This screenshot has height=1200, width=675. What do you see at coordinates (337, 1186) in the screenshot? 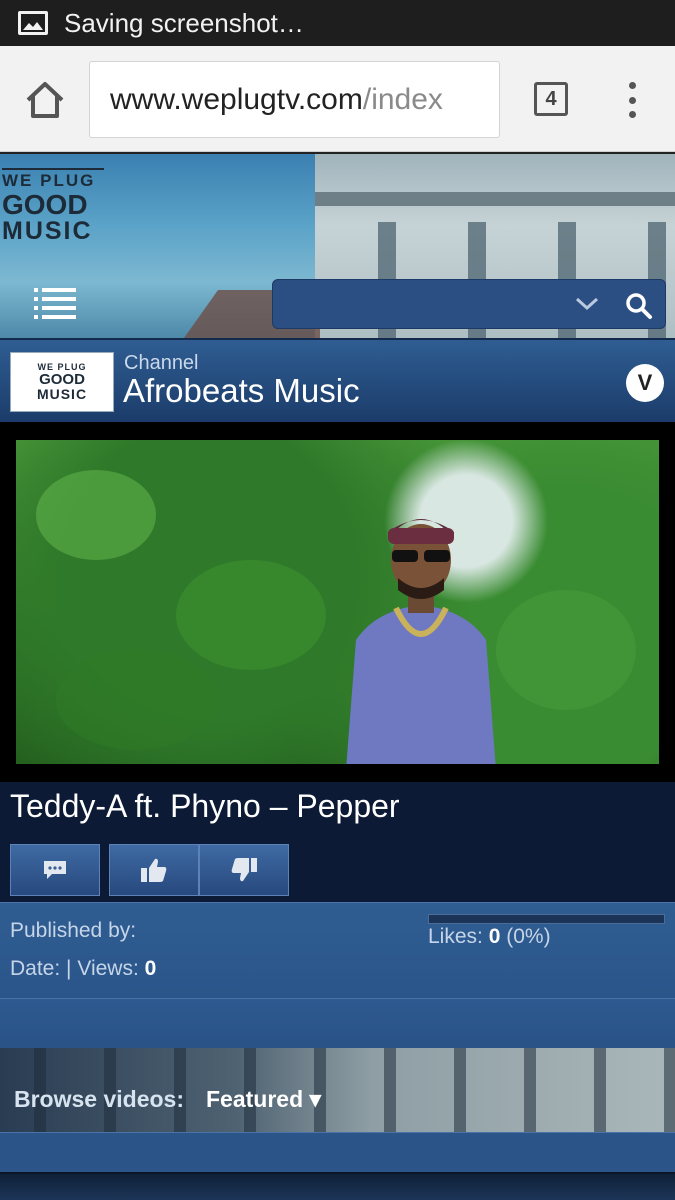
I see `footer-edge` at bounding box center [337, 1186].